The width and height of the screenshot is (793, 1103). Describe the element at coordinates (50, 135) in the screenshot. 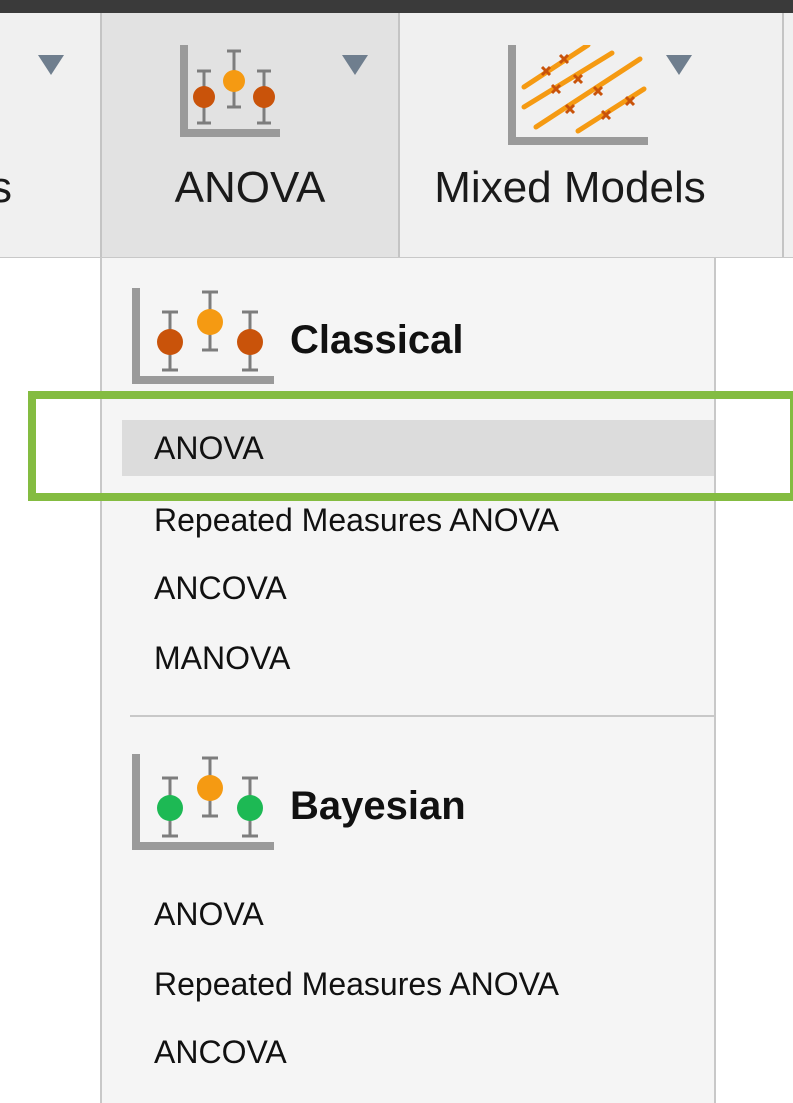

I see `toolbar-button-partial: s` at that location.